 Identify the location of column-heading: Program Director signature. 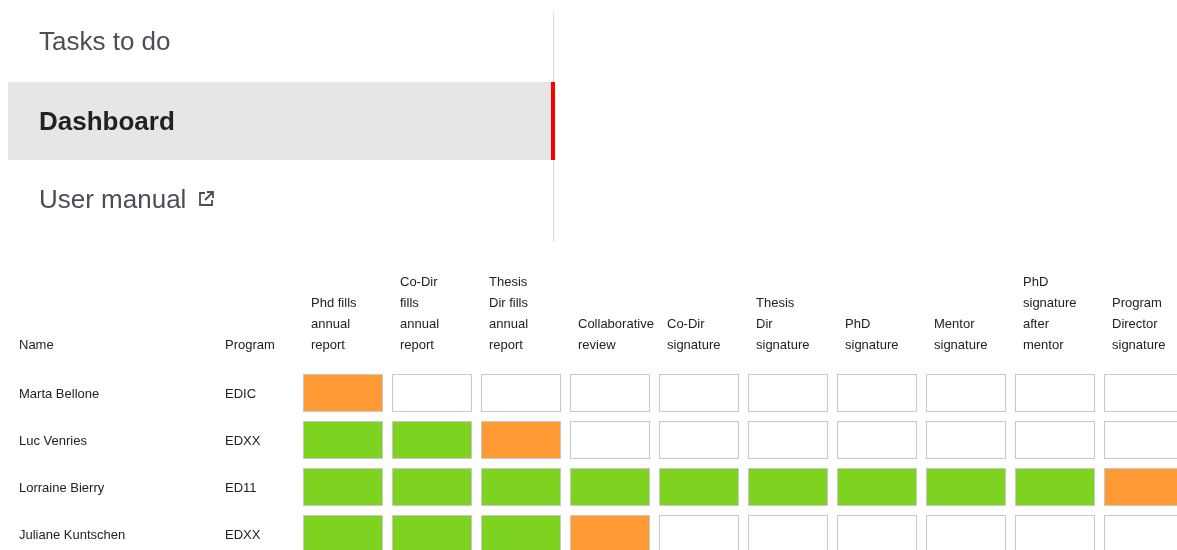
(1139, 324).